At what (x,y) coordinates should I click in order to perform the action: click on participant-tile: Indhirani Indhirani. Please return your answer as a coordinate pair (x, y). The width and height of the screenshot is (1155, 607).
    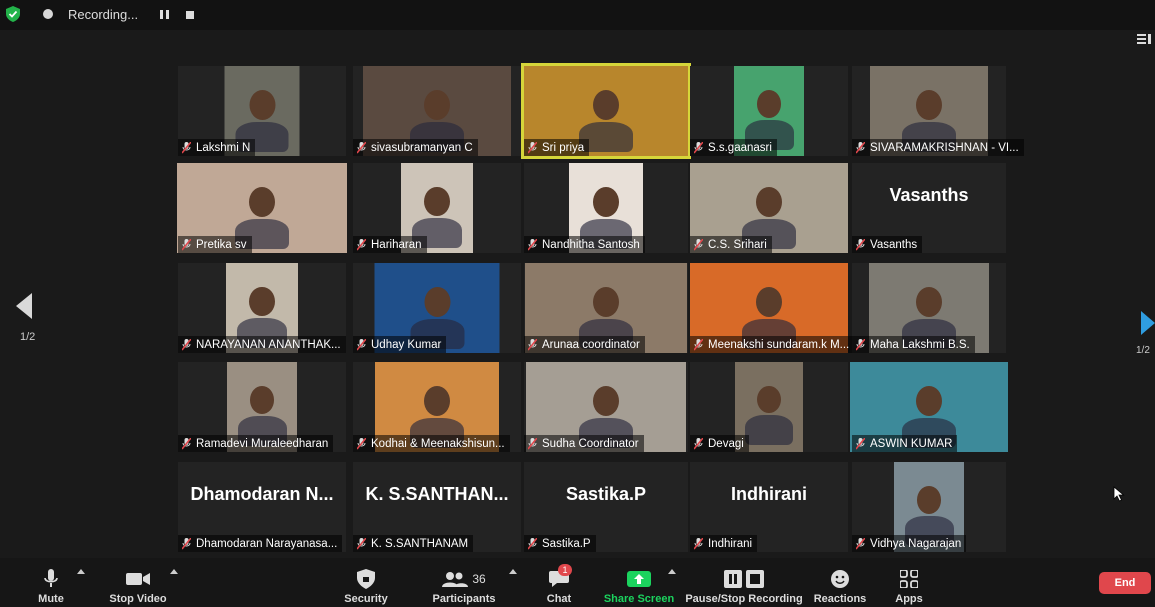
    Looking at the image, I should click on (769, 507).